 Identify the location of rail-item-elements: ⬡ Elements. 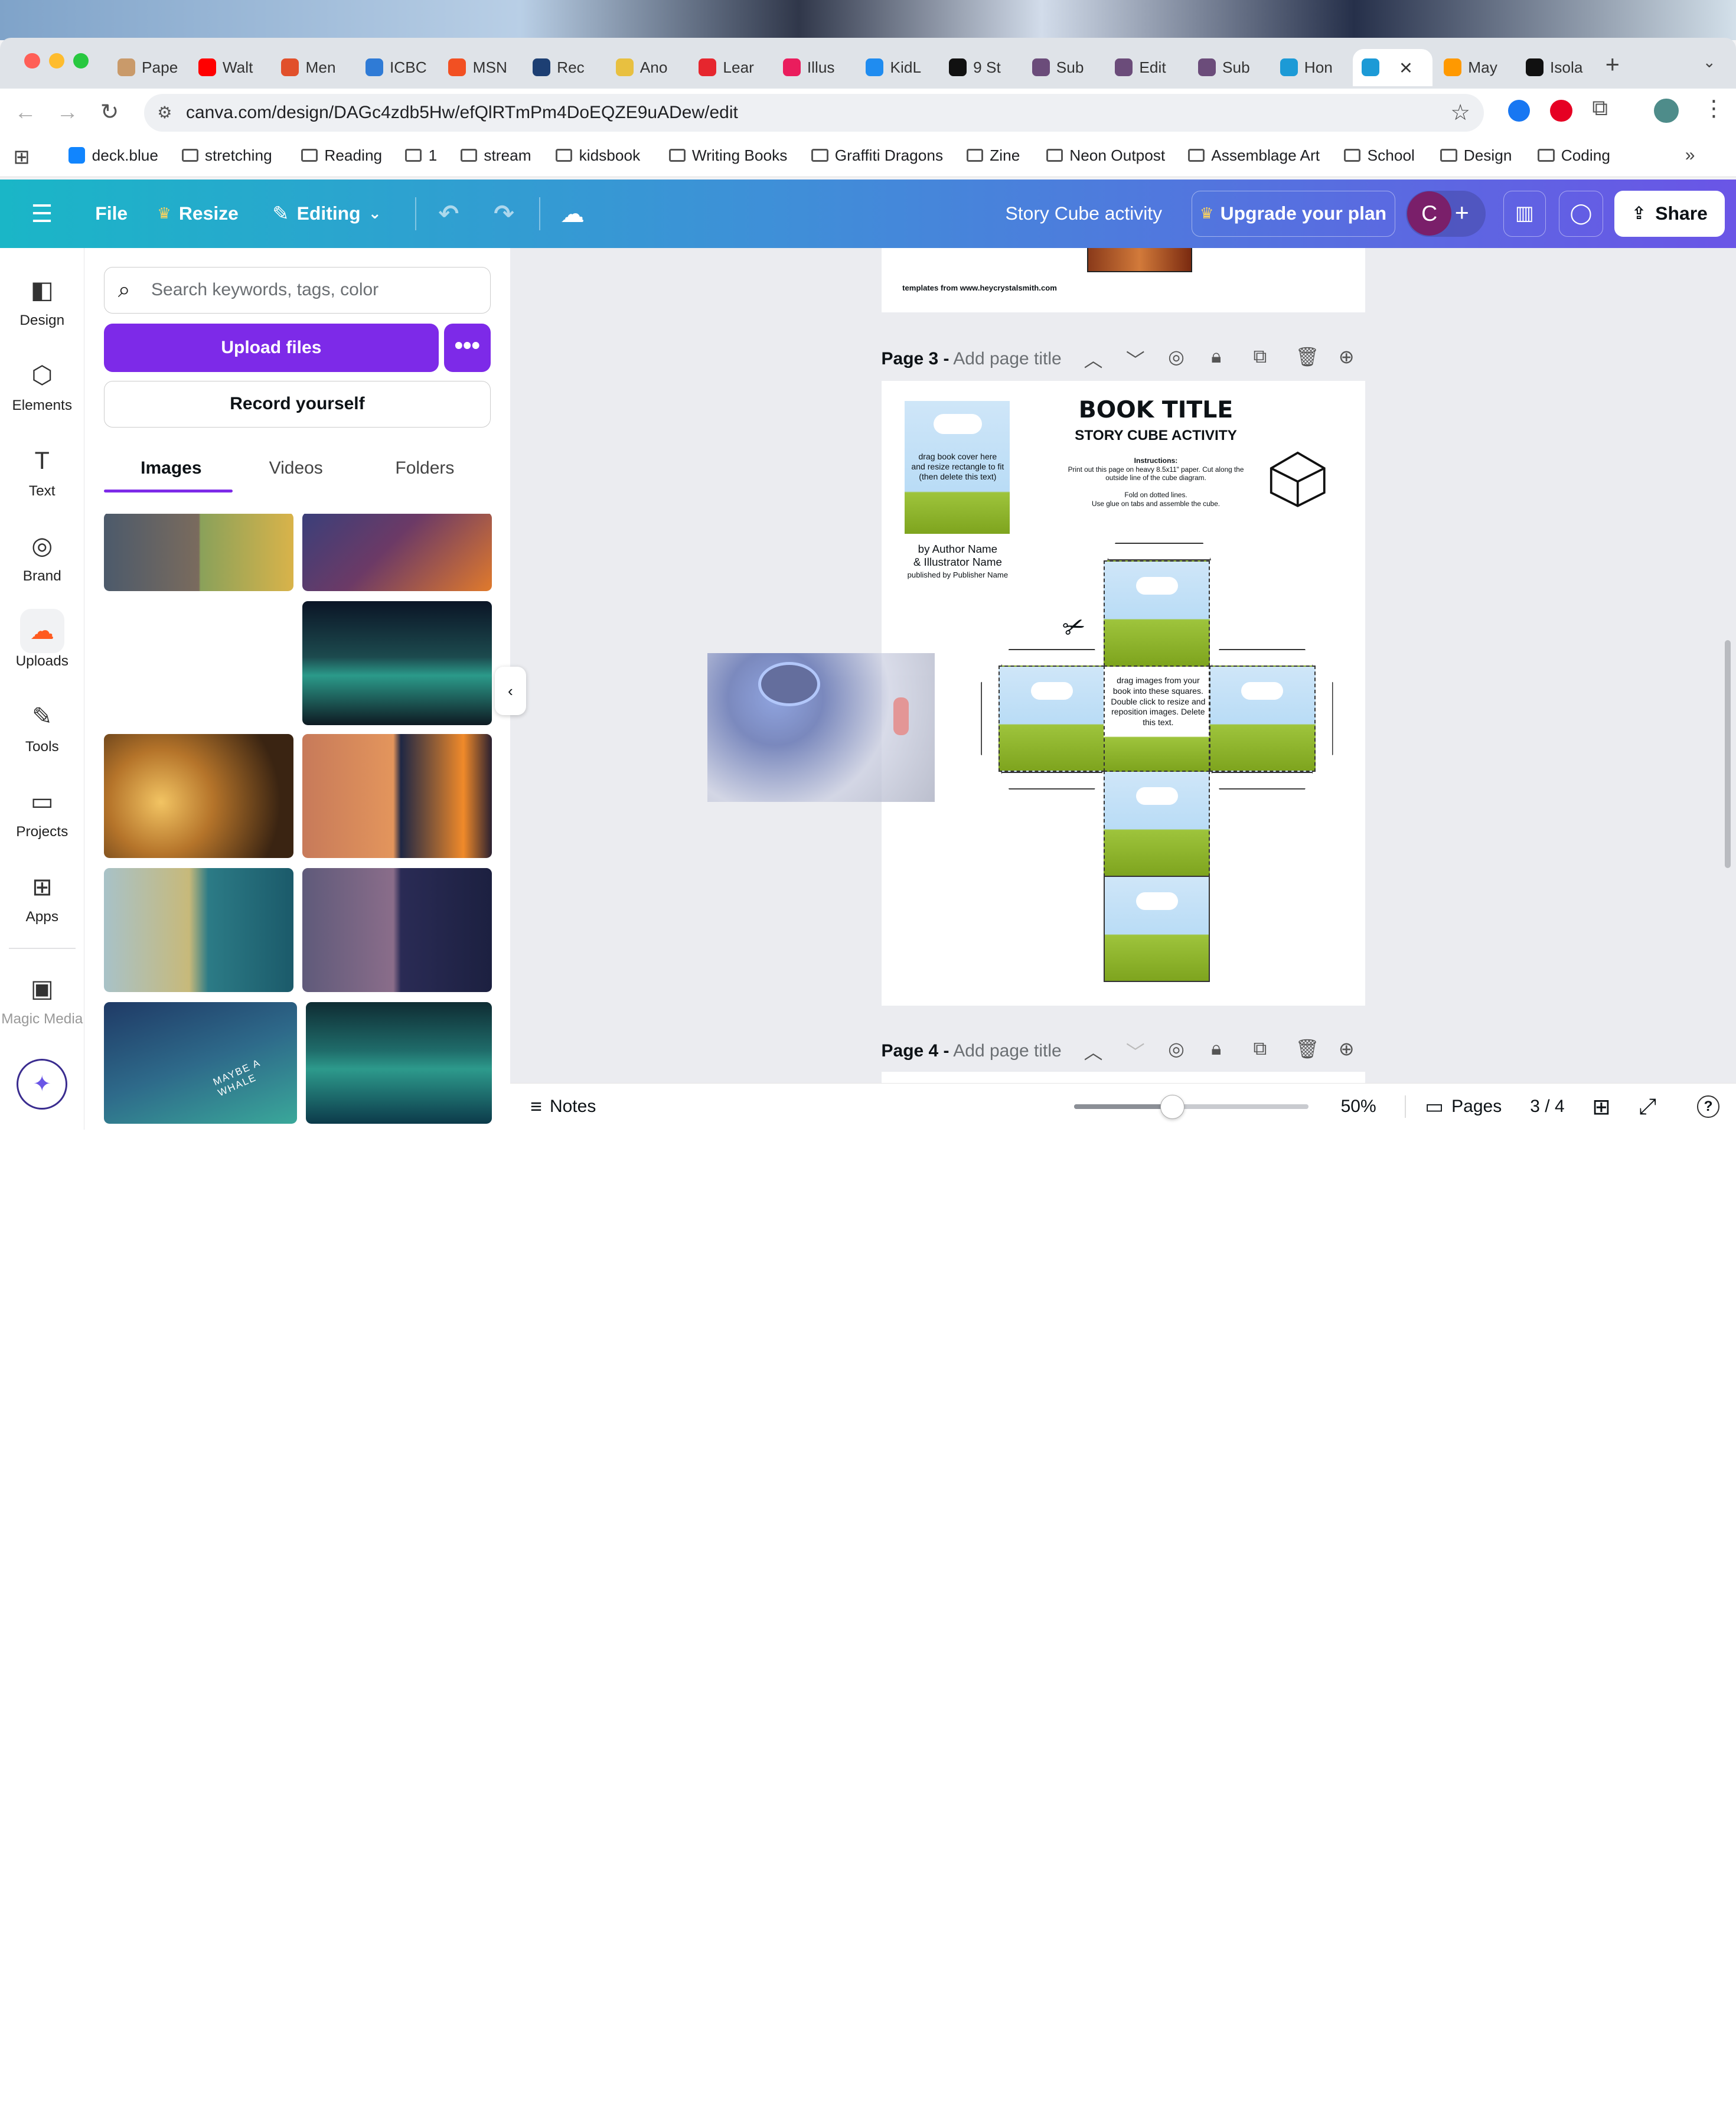
(42, 387).